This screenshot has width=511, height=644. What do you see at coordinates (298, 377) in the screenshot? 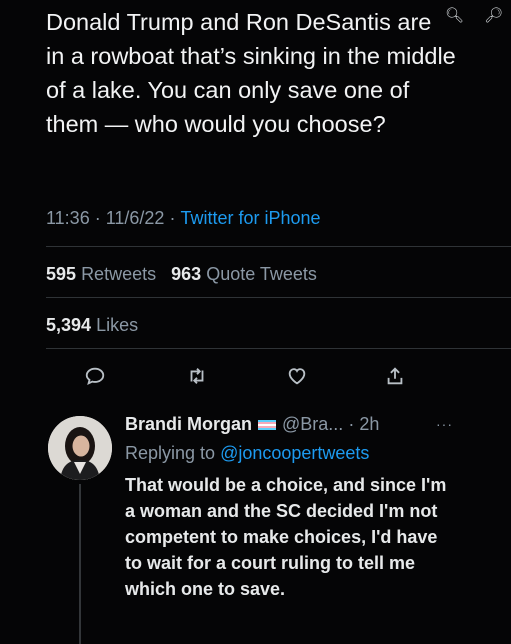
I see `like-icon` at bounding box center [298, 377].